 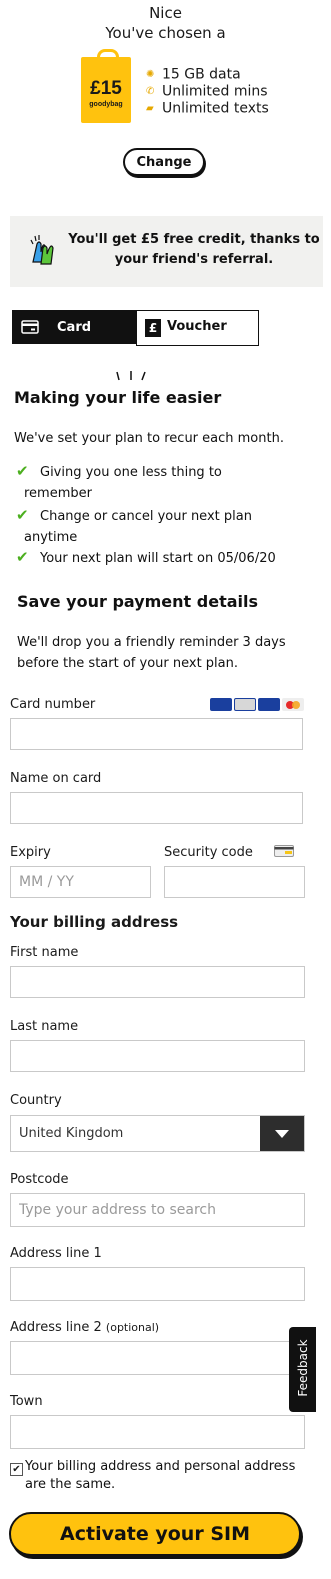 What do you see at coordinates (193, 74) in the screenshot?
I see `feature-data: ✺ 15 GB data` at bounding box center [193, 74].